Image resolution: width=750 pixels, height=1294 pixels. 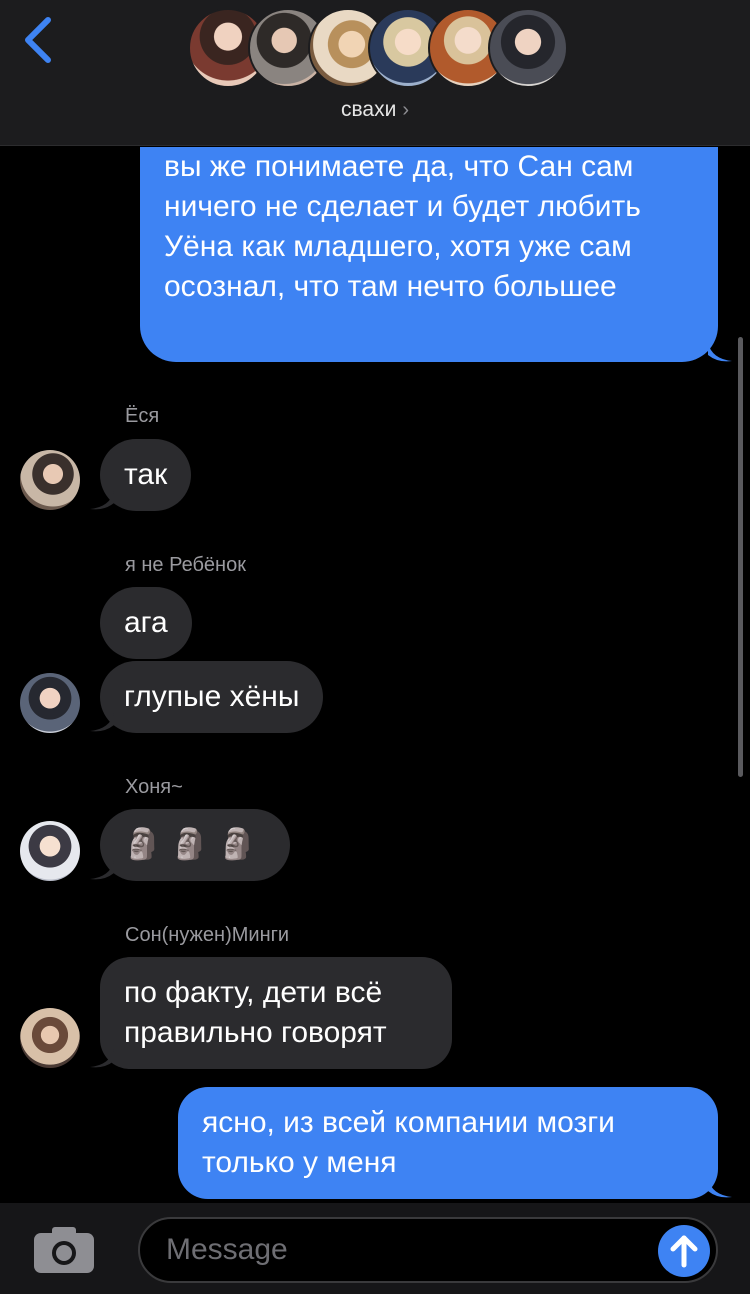 I want to click on message-field, so click(x=428, y=1250).